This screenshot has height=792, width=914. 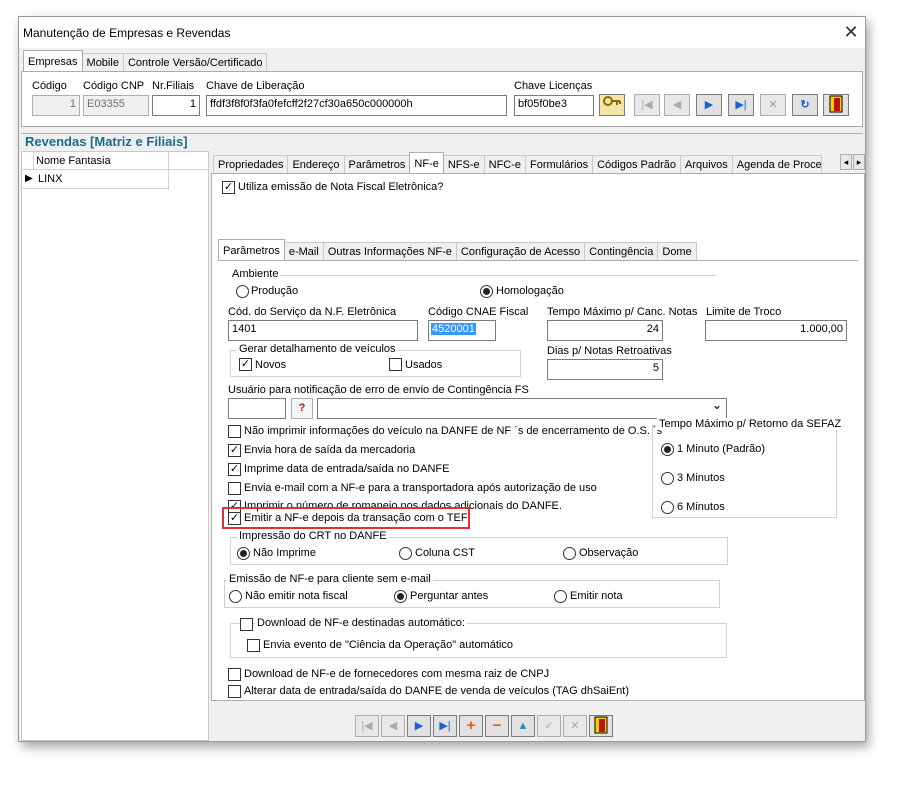 What do you see at coordinates (234, 488) in the screenshot?
I see `option-envia-email-checkbox` at bounding box center [234, 488].